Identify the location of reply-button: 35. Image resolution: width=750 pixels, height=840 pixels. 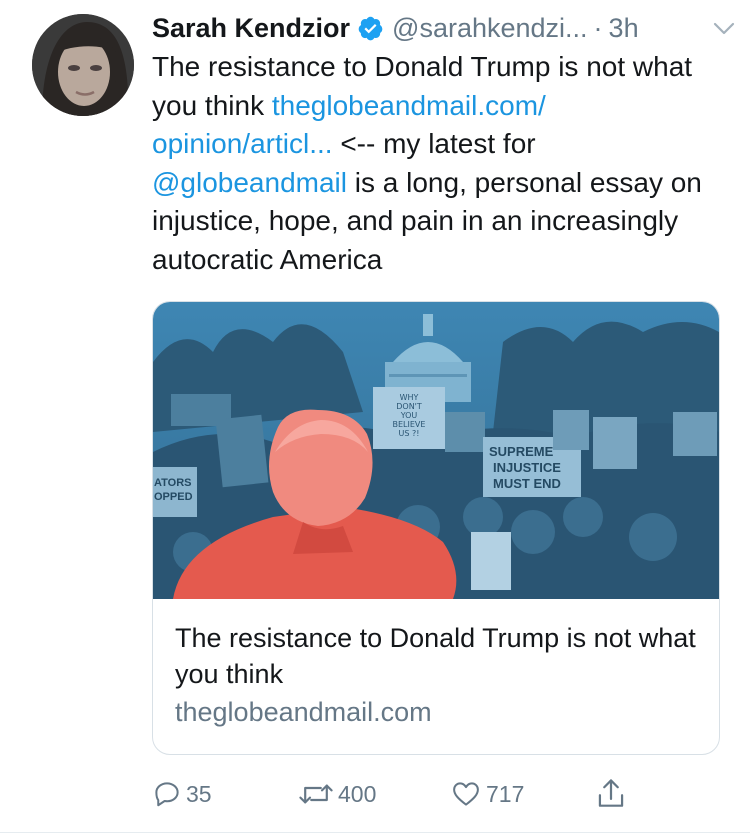
(182, 794).